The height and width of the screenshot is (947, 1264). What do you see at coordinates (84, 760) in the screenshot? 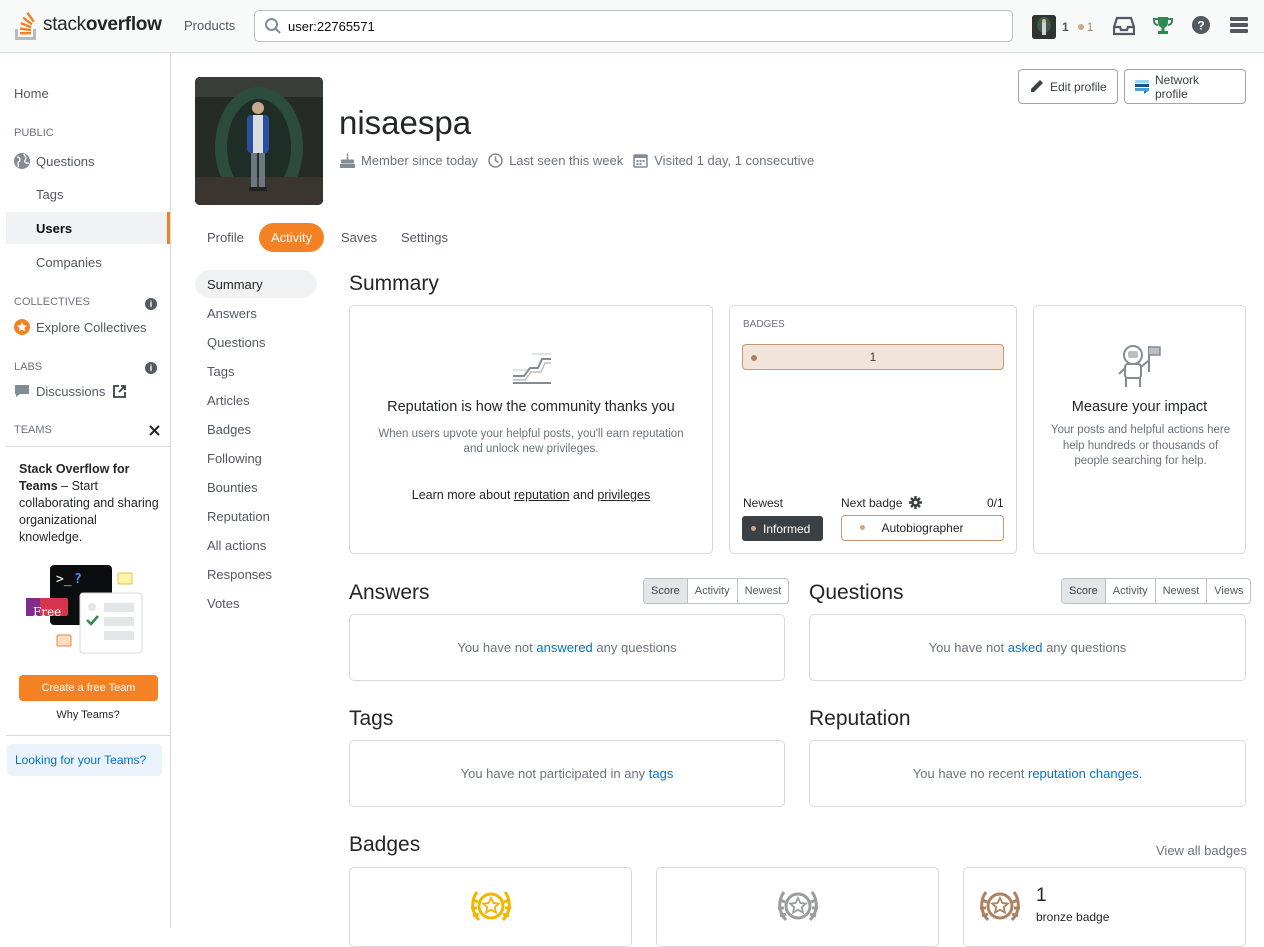
I see `looking-for-teams-link: Looking for your Teams?` at bounding box center [84, 760].